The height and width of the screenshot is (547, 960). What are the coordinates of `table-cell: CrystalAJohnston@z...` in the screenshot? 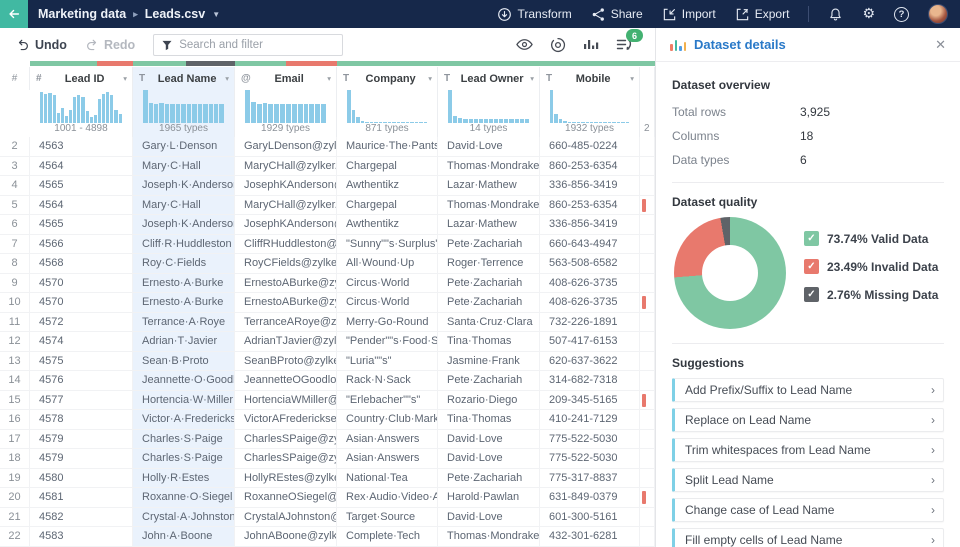 It's located at (286, 516).